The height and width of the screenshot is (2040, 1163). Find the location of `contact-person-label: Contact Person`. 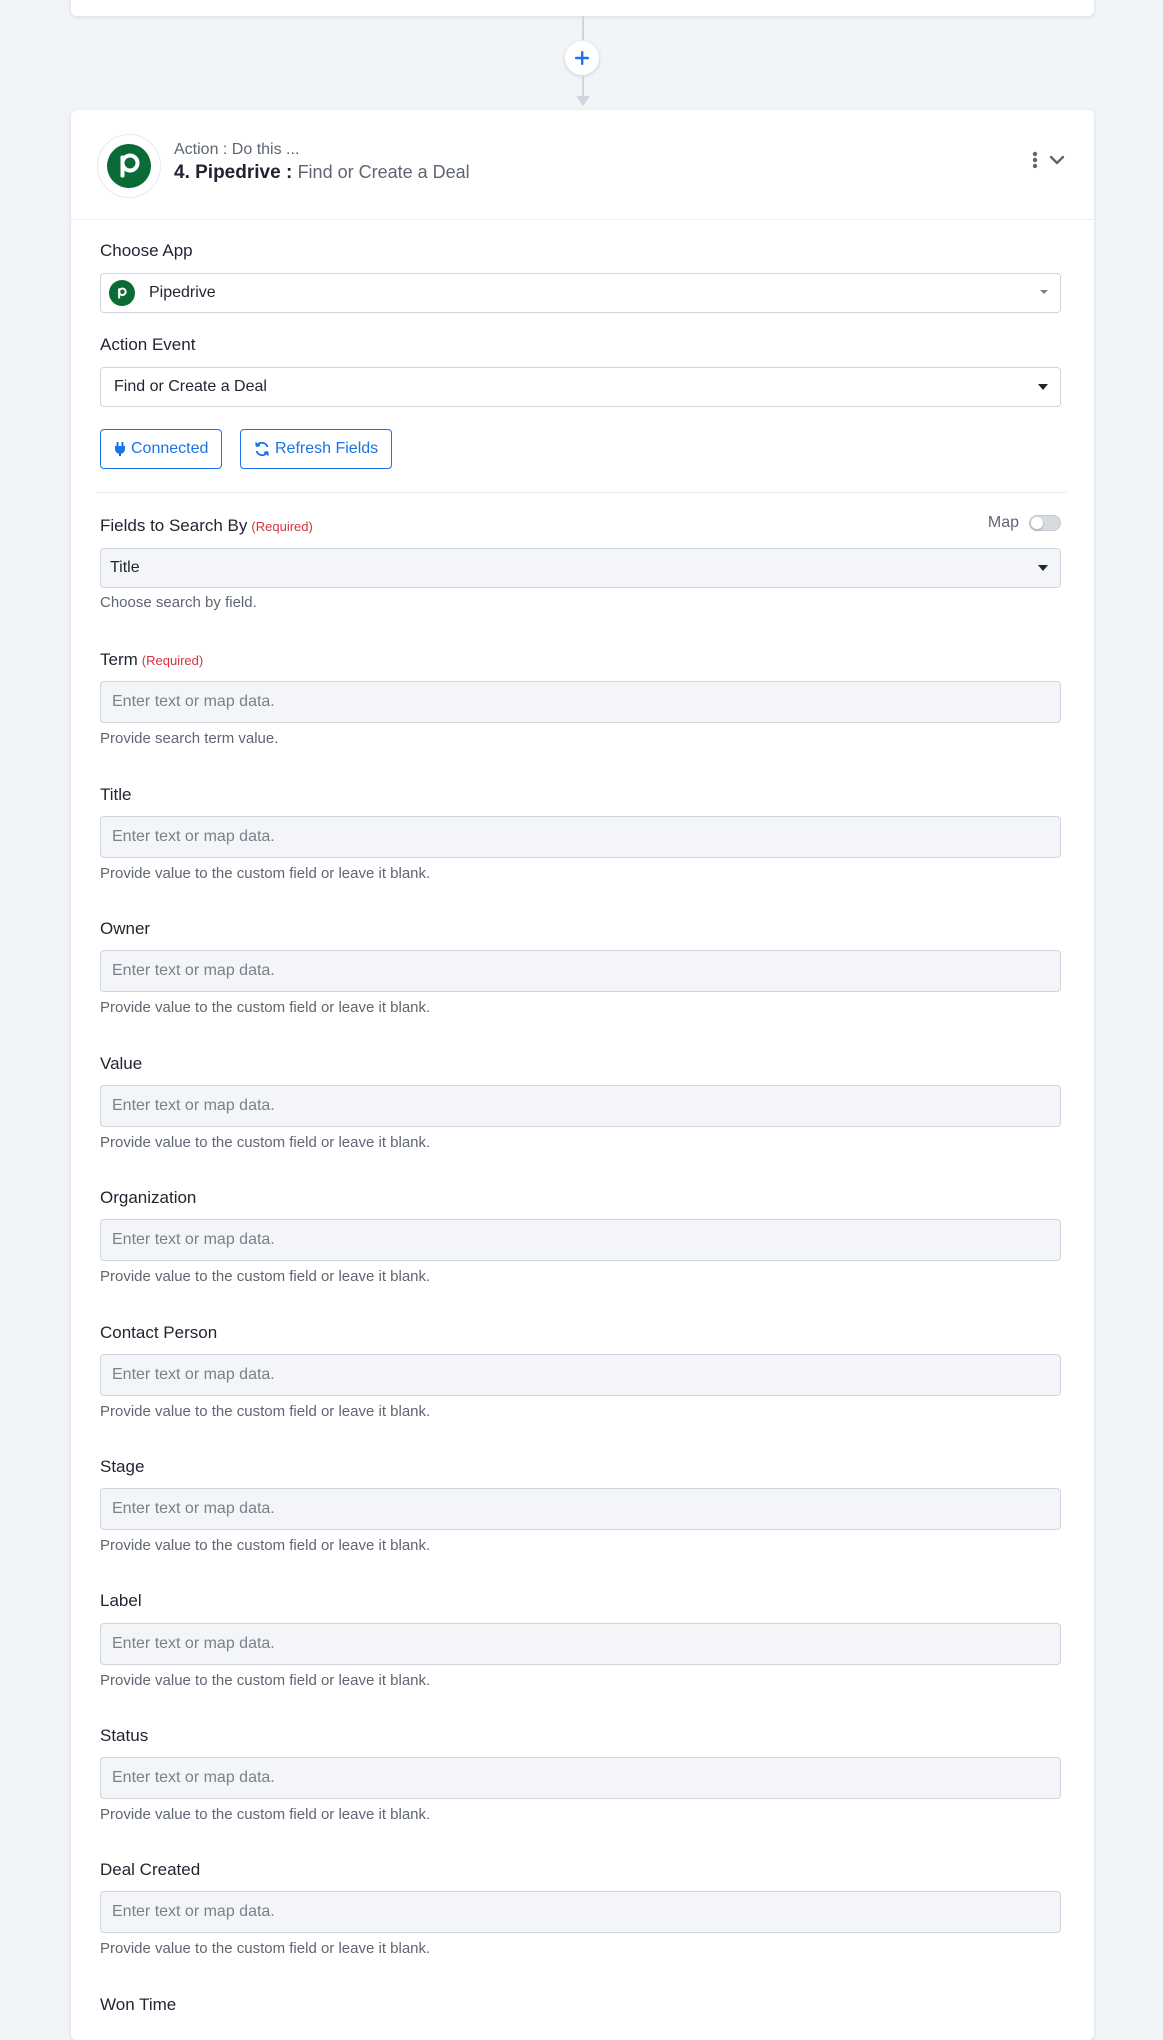

contact-person-label: Contact Person is located at coordinates (159, 1332).